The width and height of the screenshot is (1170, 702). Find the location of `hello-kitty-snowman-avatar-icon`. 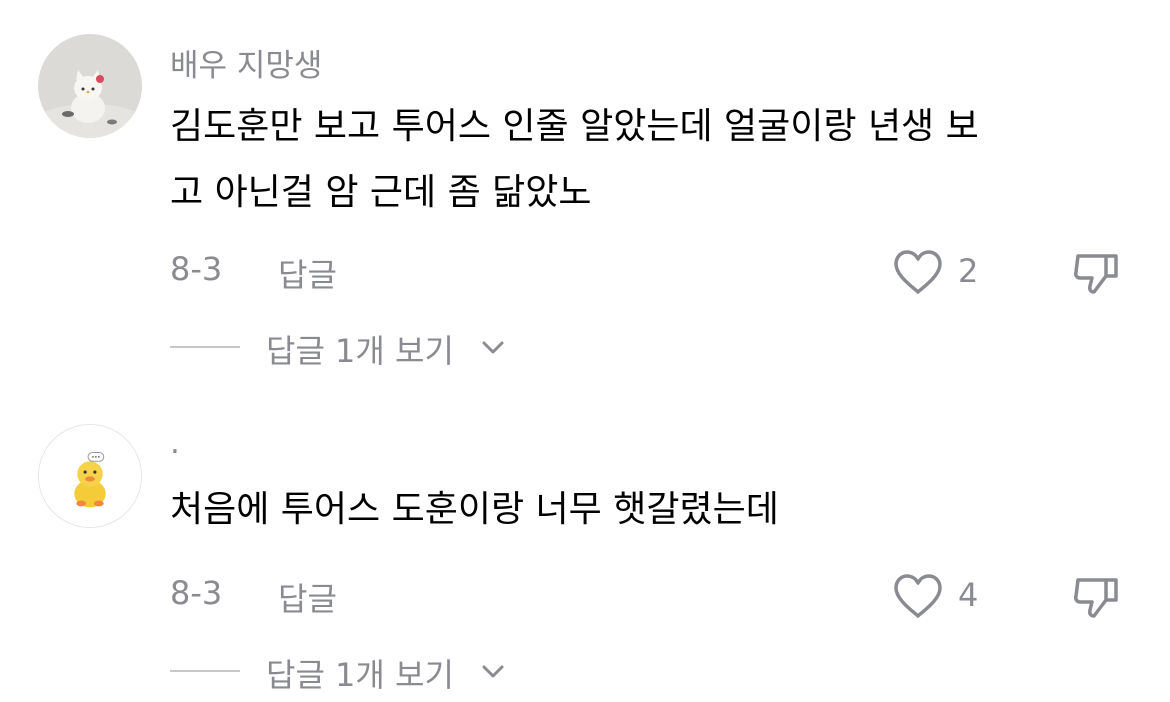

hello-kitty-snowman-avatar-icon is located at coordinates (90, 86).